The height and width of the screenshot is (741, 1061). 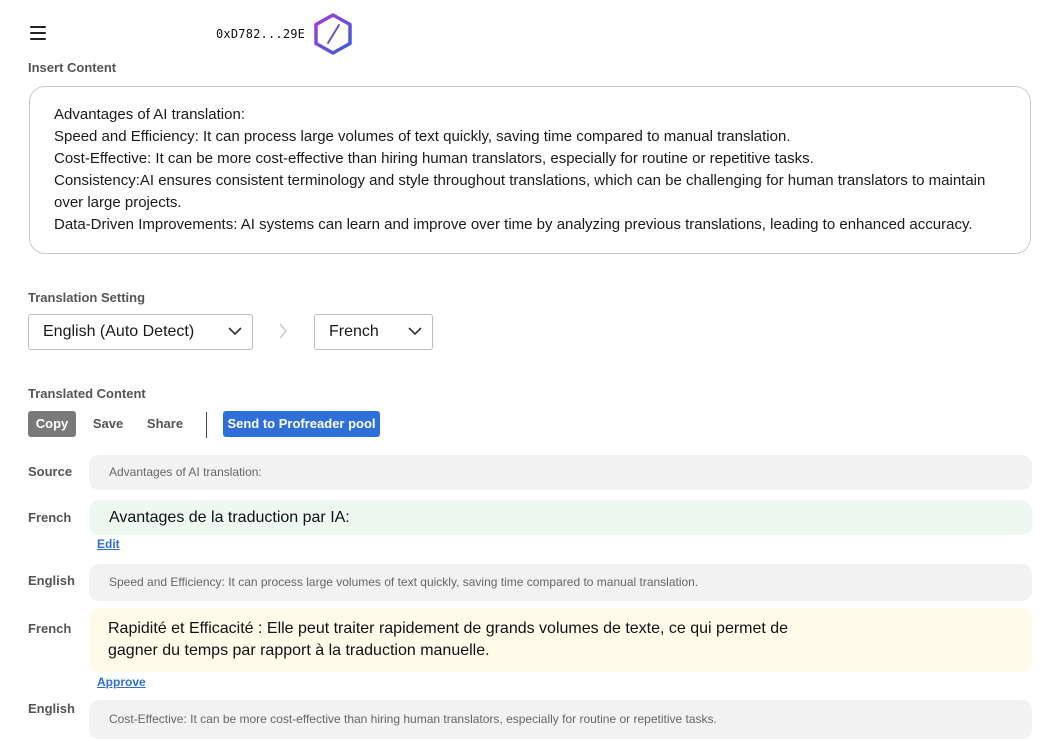 I want to click on insert-content-label: Insert Content, so click(x=72, y=67).